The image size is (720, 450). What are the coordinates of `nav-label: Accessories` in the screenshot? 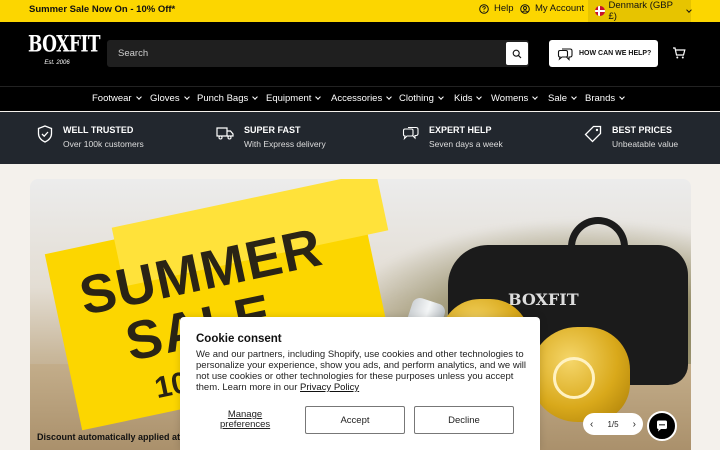 It's located at (357, 98).